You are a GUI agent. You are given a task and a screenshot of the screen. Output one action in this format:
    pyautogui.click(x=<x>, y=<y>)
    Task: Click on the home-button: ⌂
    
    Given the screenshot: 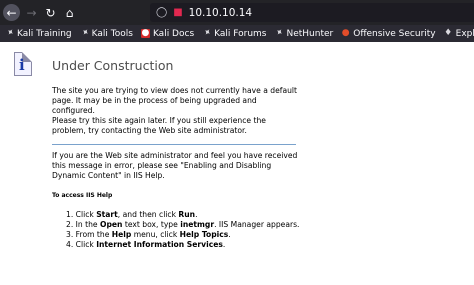 What is the action you would take?
    pyautogui.click(x=69, y=12)
    